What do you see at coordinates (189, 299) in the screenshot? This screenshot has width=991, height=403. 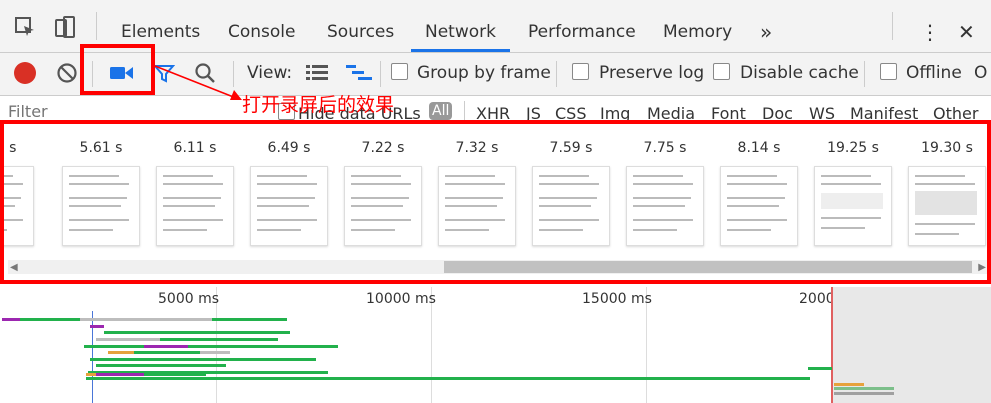 I see `timeline-tick-label: 5000 ms` at bounding box center [189, 299].